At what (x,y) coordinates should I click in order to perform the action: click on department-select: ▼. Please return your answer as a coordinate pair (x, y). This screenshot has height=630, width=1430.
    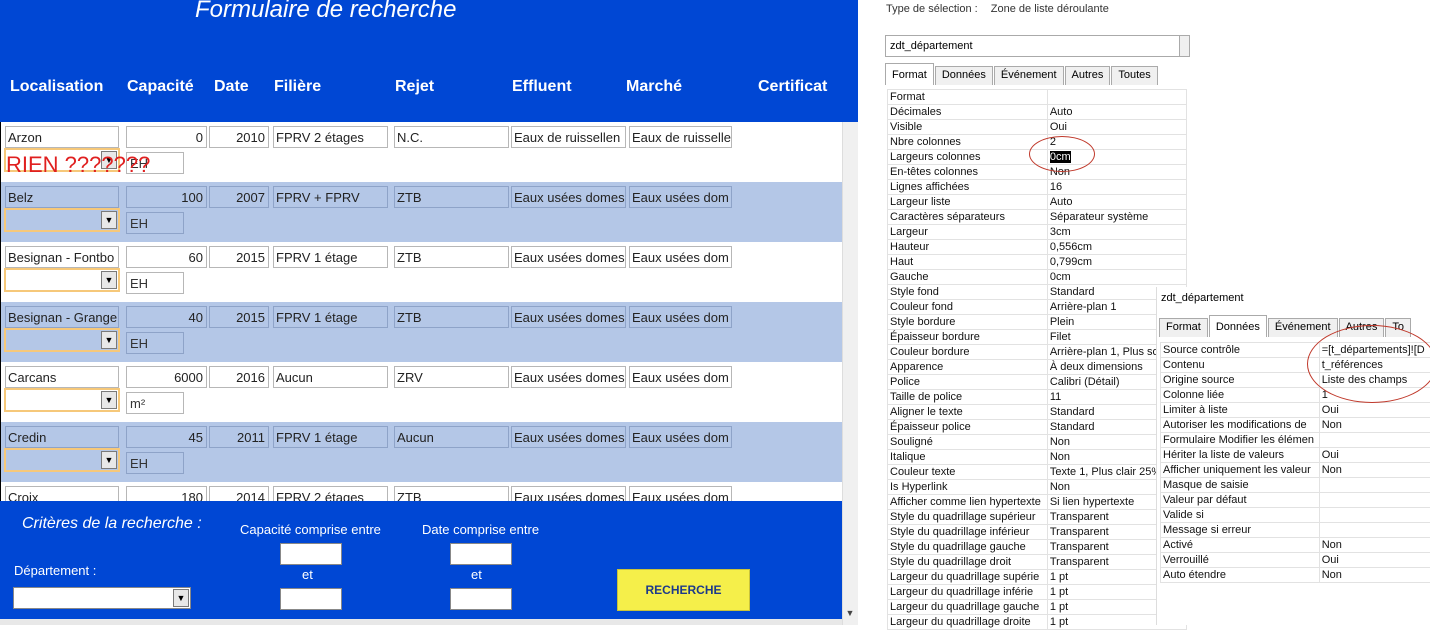
    Looking at the image, I should click on (102, 598).